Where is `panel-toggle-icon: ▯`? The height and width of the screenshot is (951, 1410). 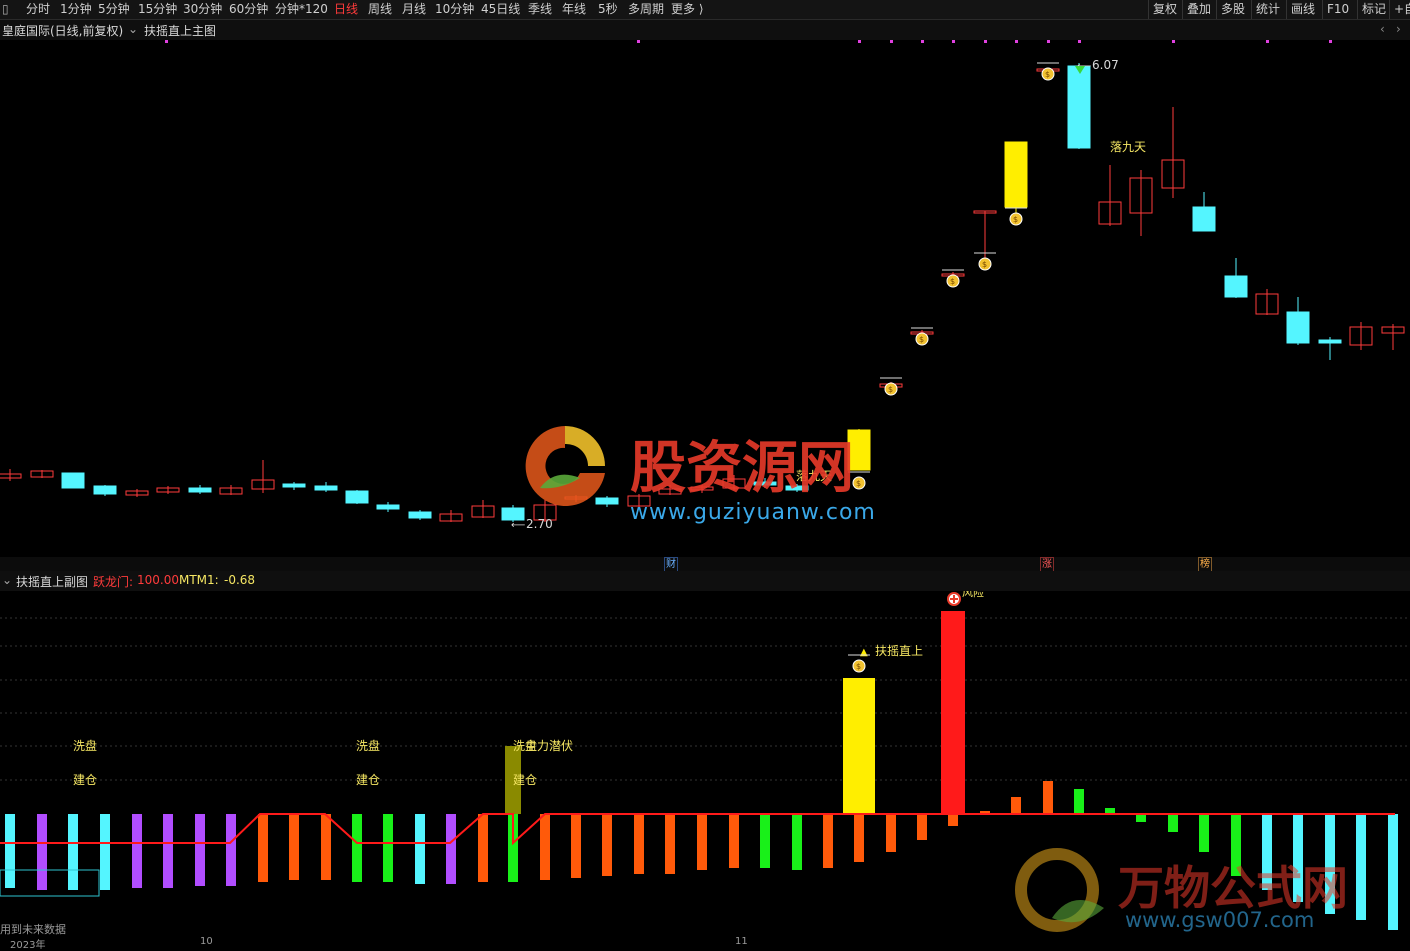 panel-toggle-icon: ▯ is located at coordinates (5, 9).